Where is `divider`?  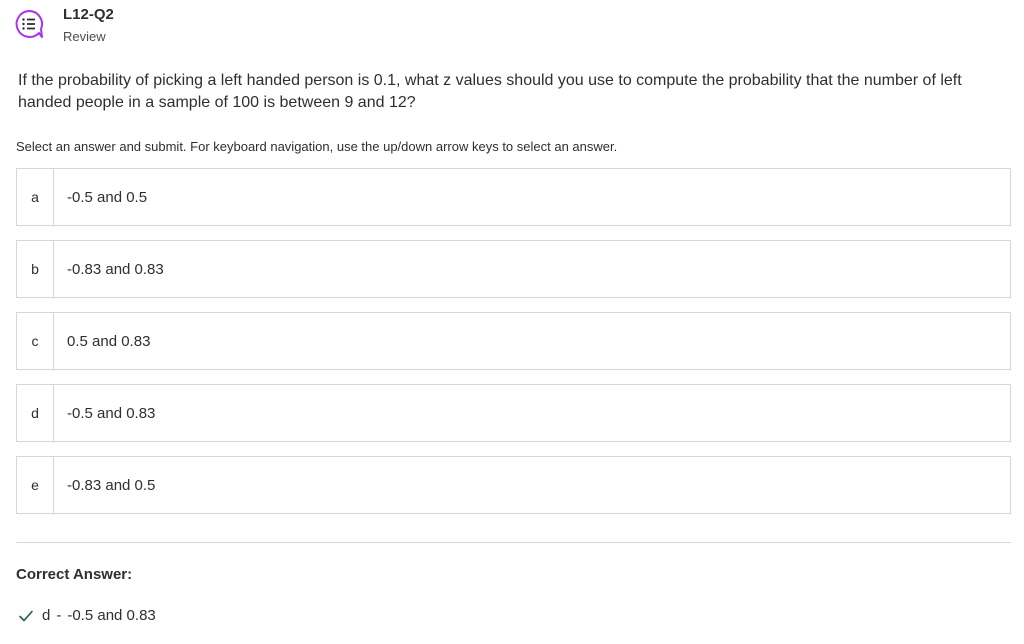 divider is located at coordinates (513, 542).